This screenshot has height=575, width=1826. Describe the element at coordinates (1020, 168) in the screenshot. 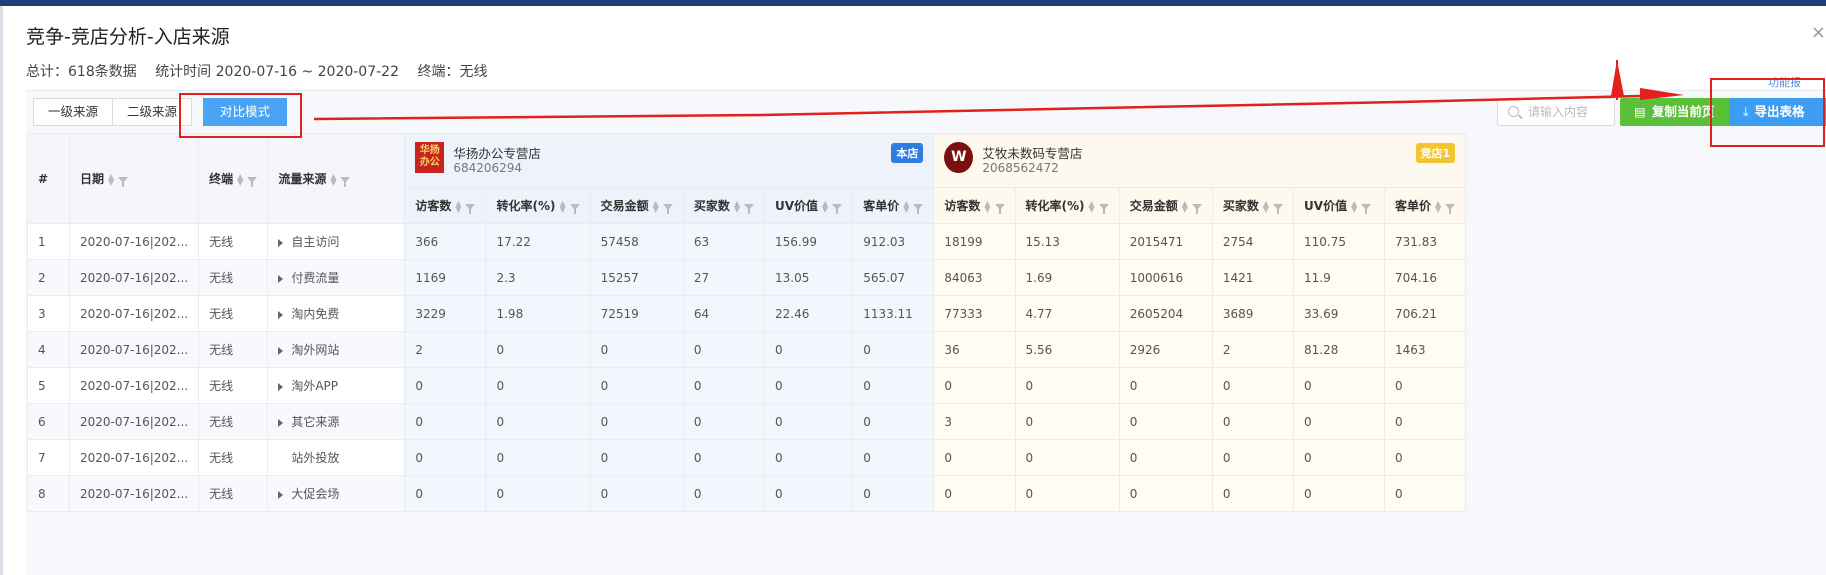

I see `competitor-store-id: 2068562472` at that location.